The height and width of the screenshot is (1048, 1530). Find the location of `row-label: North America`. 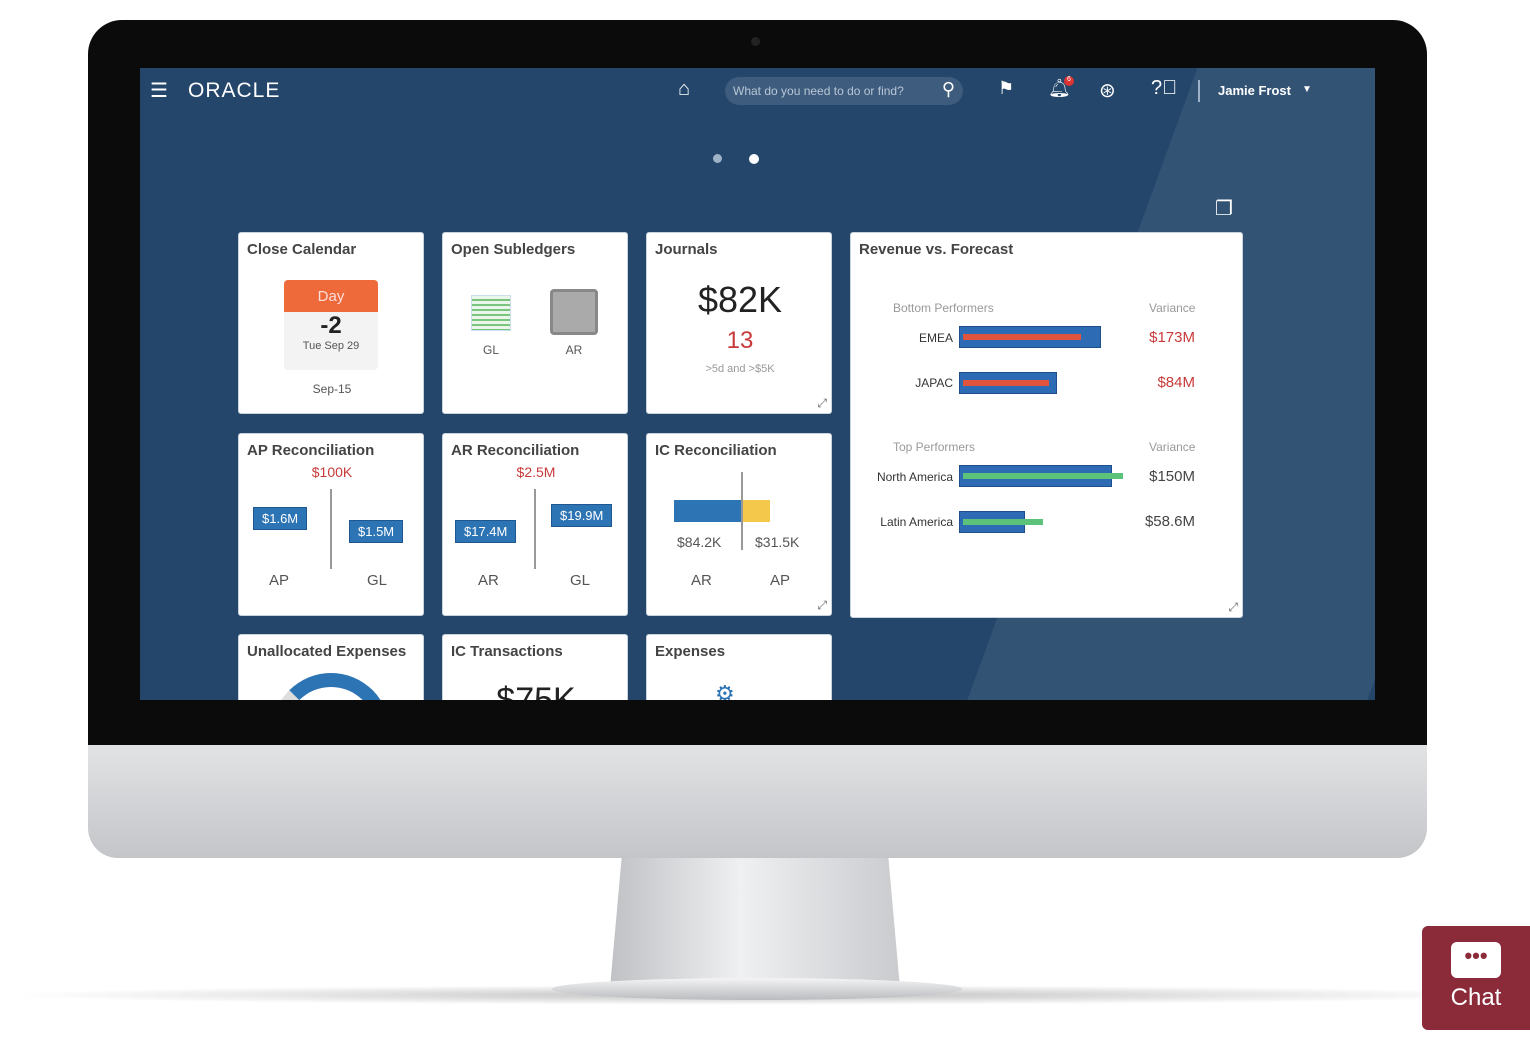

row-label: North America is located at coordinates (914, 477).